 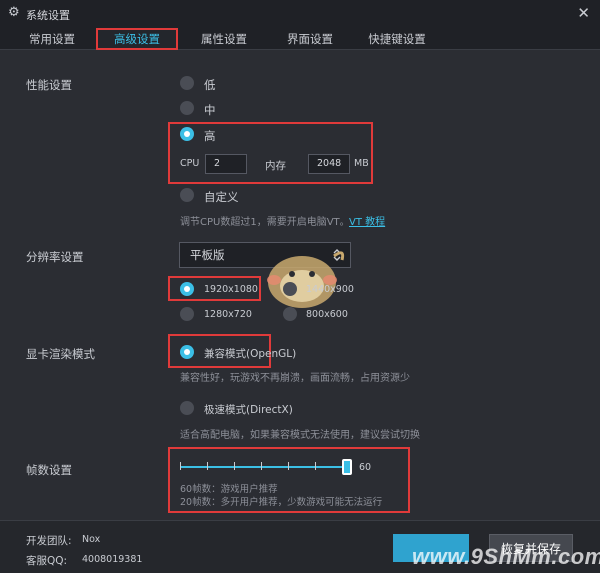 What do you see at coordinates (361, 163) in the screenshot?
I see `memory-unit: MB` at bounding box center [361, 163].